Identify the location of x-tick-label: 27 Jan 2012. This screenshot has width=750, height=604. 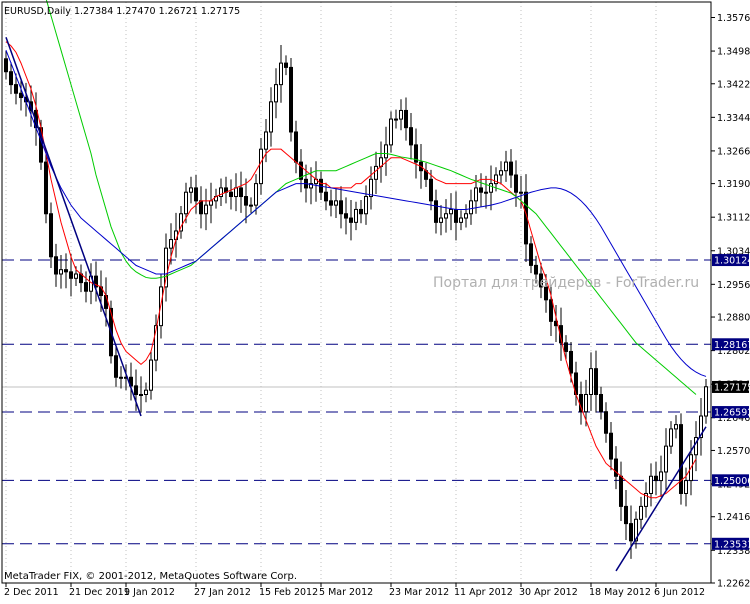
(222, 592).